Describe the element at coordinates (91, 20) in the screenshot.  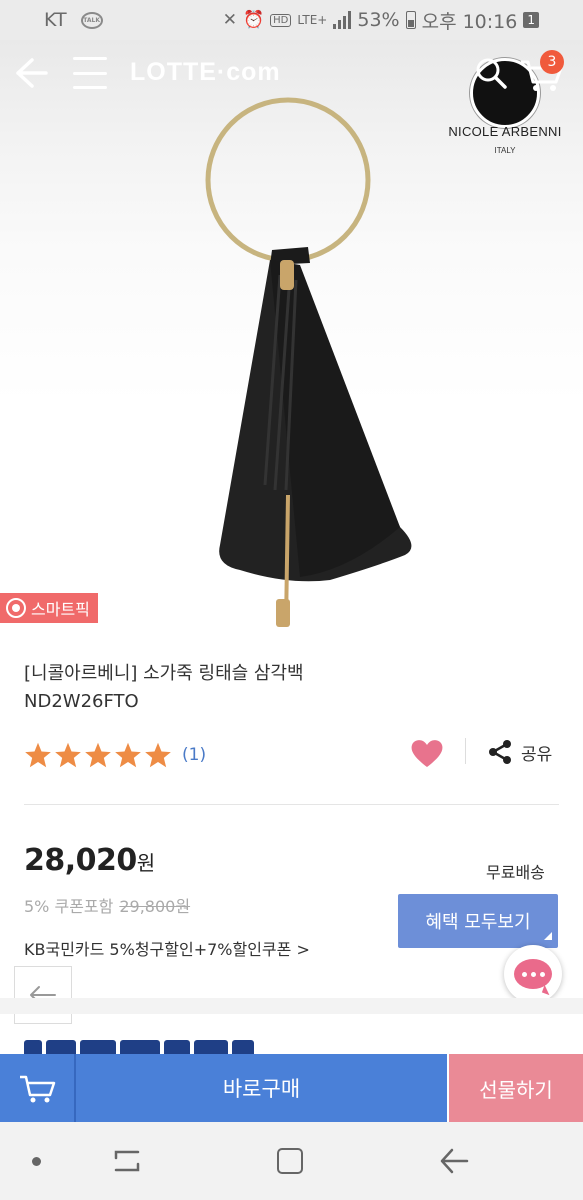
I see `kakaotalk-icon: TALK` at that location.